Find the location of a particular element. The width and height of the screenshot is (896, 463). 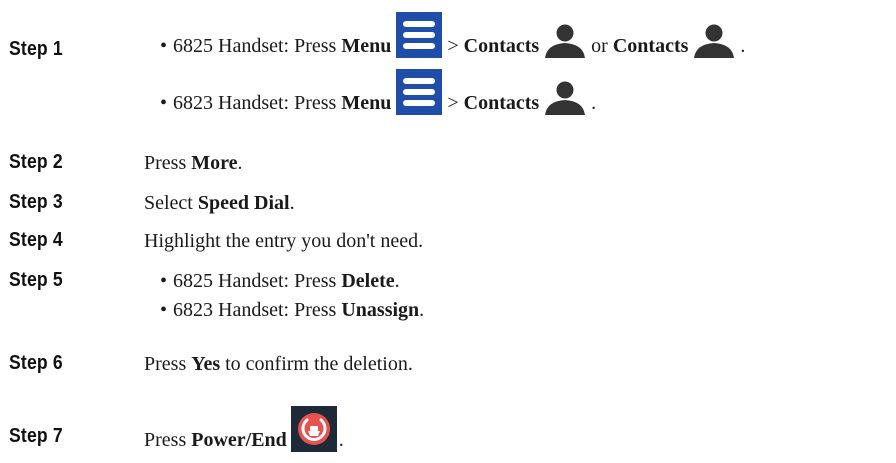

step-3-label: Step 3 is located at coordinates (36, 202).